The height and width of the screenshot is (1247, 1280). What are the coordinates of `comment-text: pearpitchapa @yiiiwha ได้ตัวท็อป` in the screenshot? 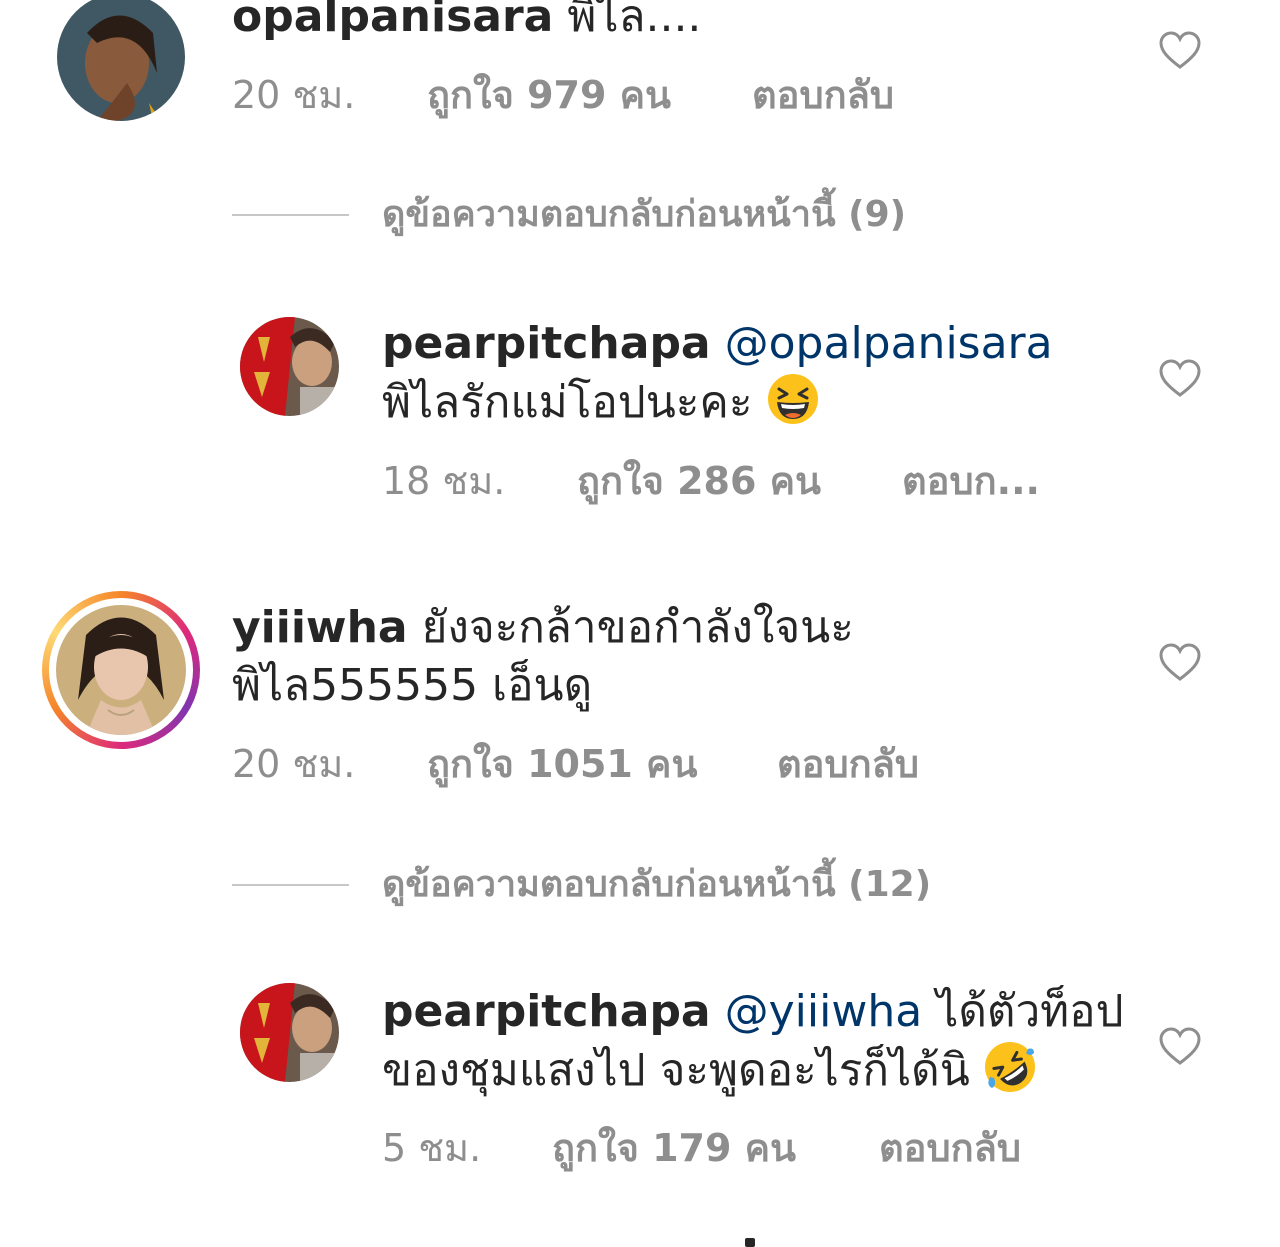 It's located at (753, 1012).